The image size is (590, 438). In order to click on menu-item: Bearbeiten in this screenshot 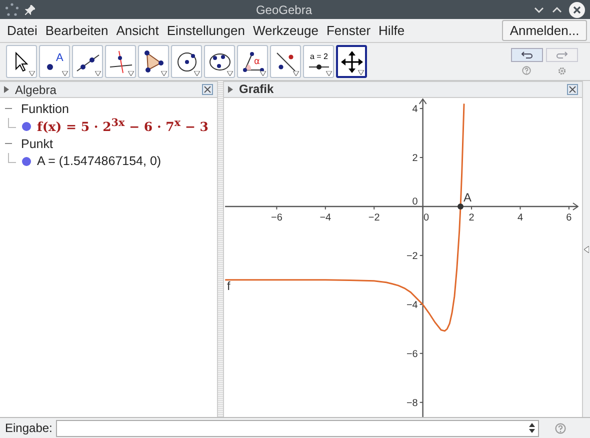, I will do `click(76, 30)`.